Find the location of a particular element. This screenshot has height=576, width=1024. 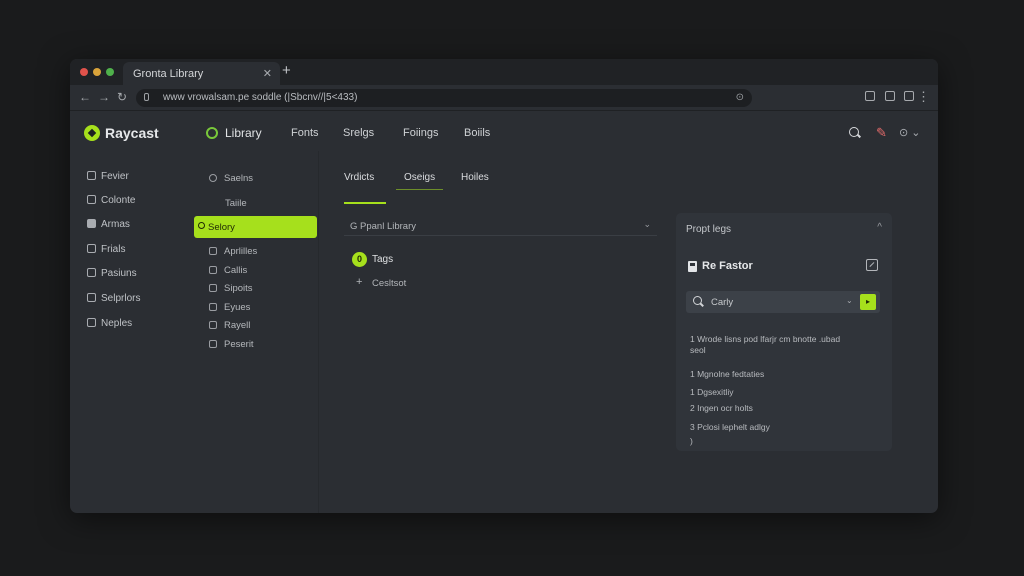

close-window-button is located at coordinates (84, 72).